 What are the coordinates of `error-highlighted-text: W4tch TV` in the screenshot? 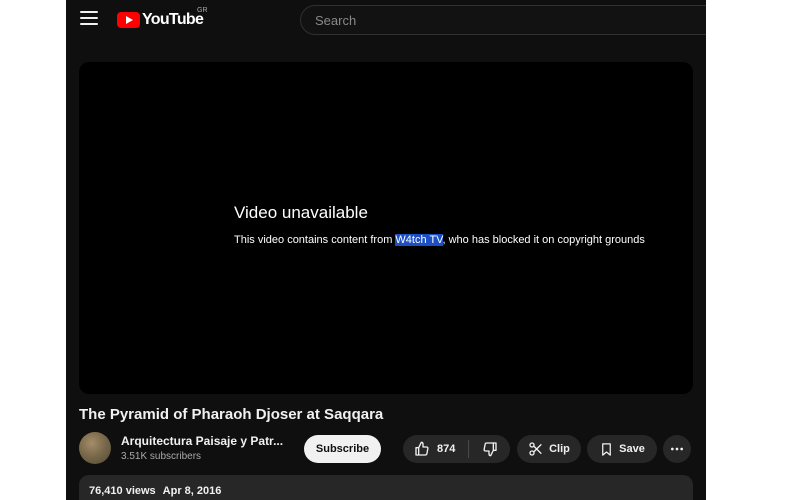 It's located at (419, 240).